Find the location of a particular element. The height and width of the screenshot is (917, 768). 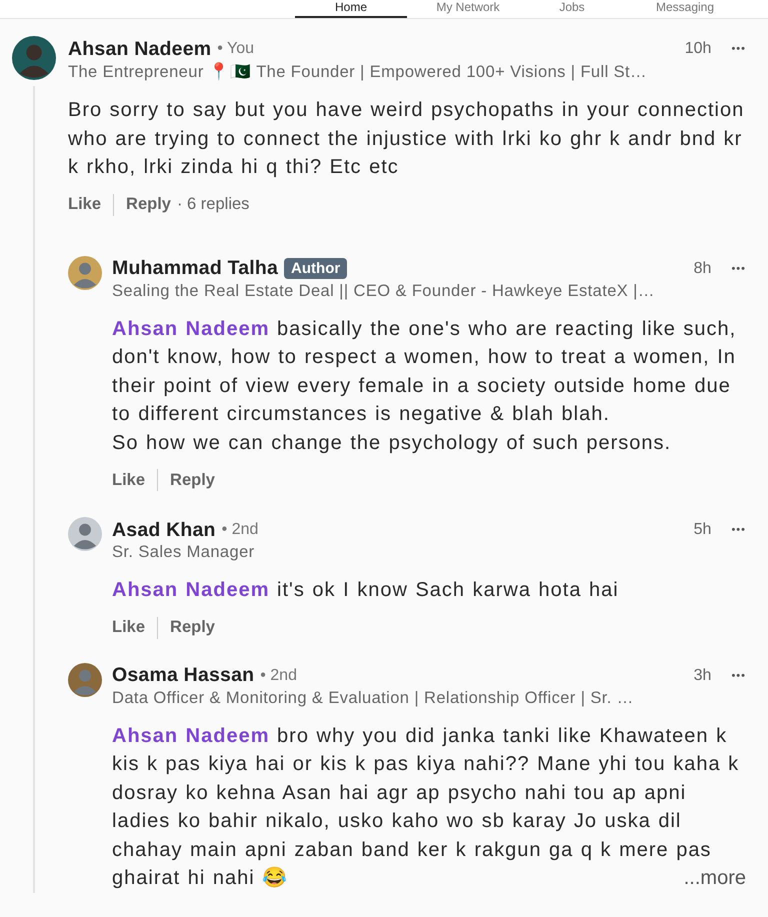

timestamp: 8h is located at coordinates (703, 269).